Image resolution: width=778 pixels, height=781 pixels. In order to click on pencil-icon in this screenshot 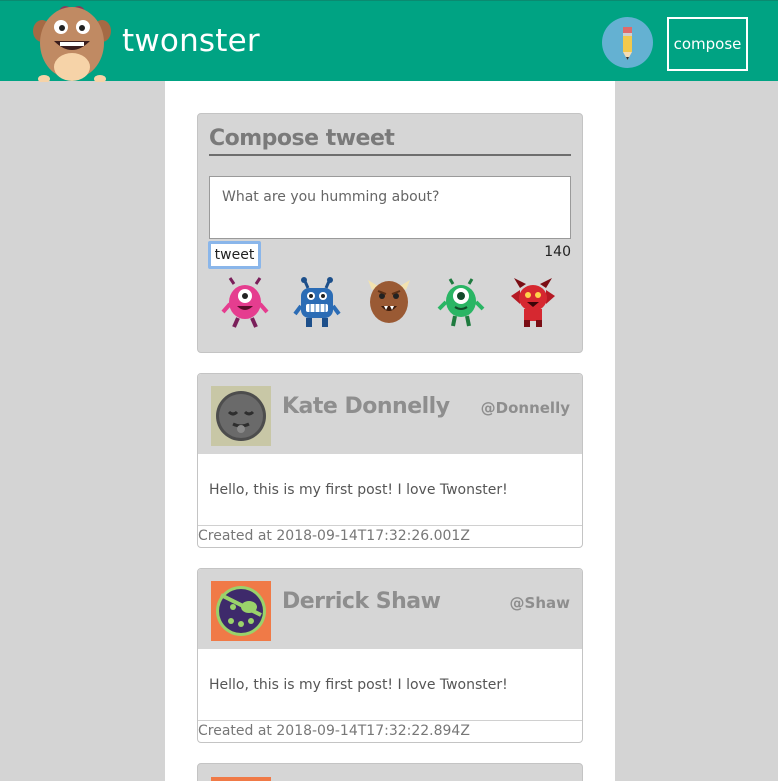, I will do `click(627, 43)`.